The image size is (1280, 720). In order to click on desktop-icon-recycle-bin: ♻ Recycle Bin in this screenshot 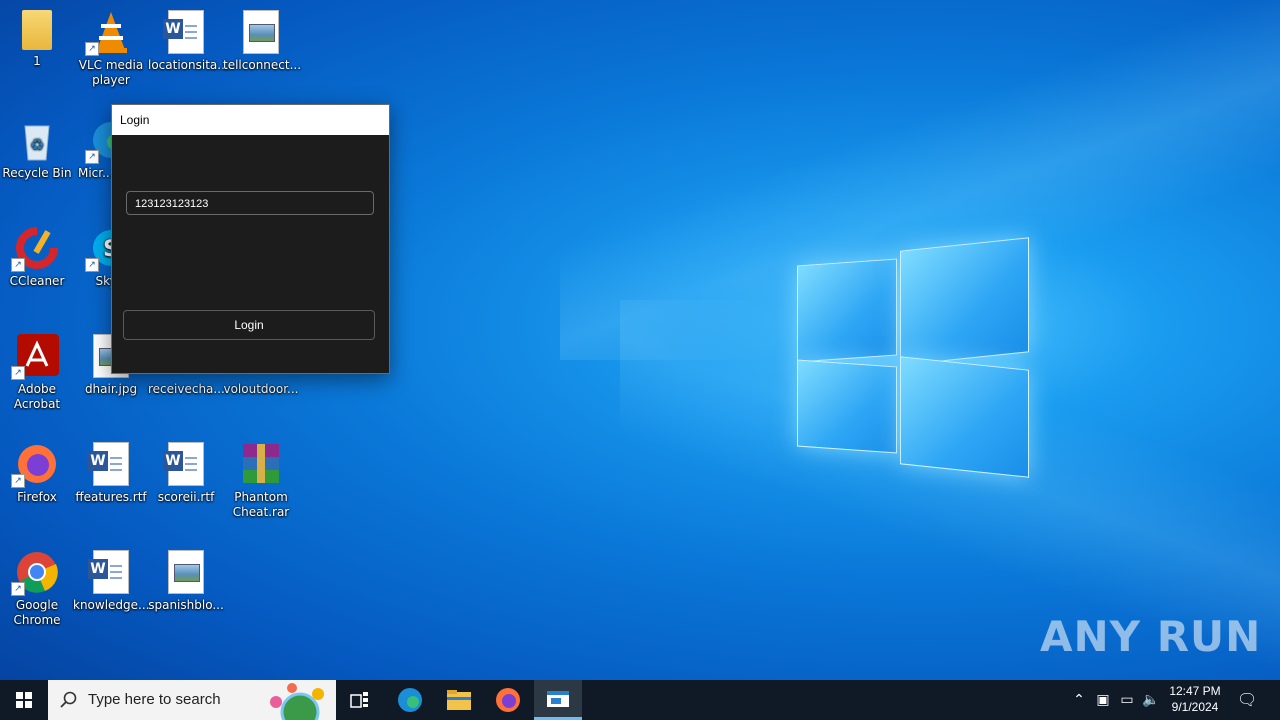, I will do `click(37, 149)`.